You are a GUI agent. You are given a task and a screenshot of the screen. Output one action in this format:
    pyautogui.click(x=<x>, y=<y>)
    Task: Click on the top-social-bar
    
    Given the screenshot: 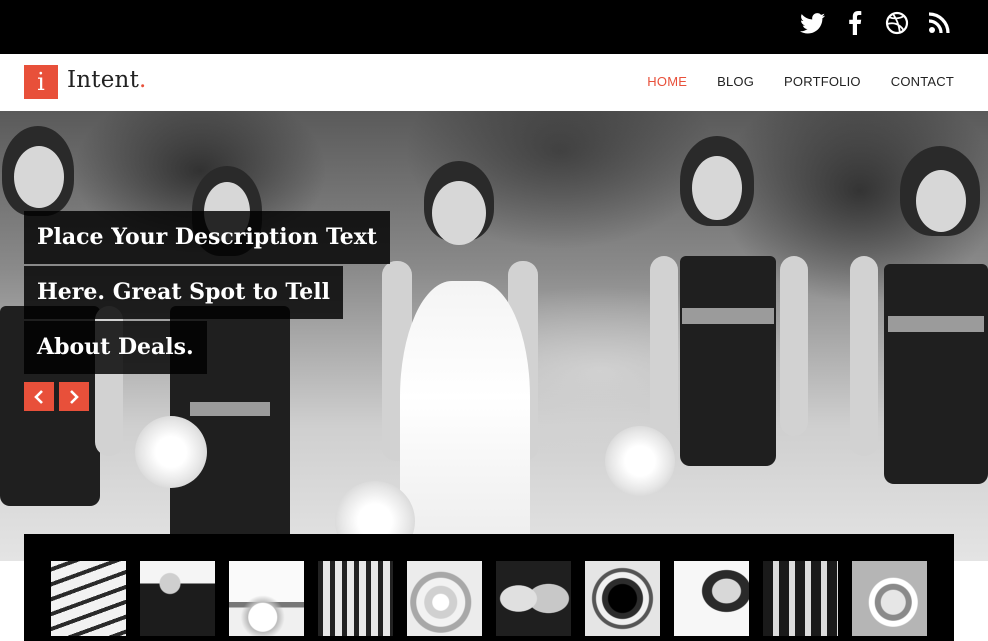 What is the action you would take?
    pyautogui.click(x=494, y=27)
    